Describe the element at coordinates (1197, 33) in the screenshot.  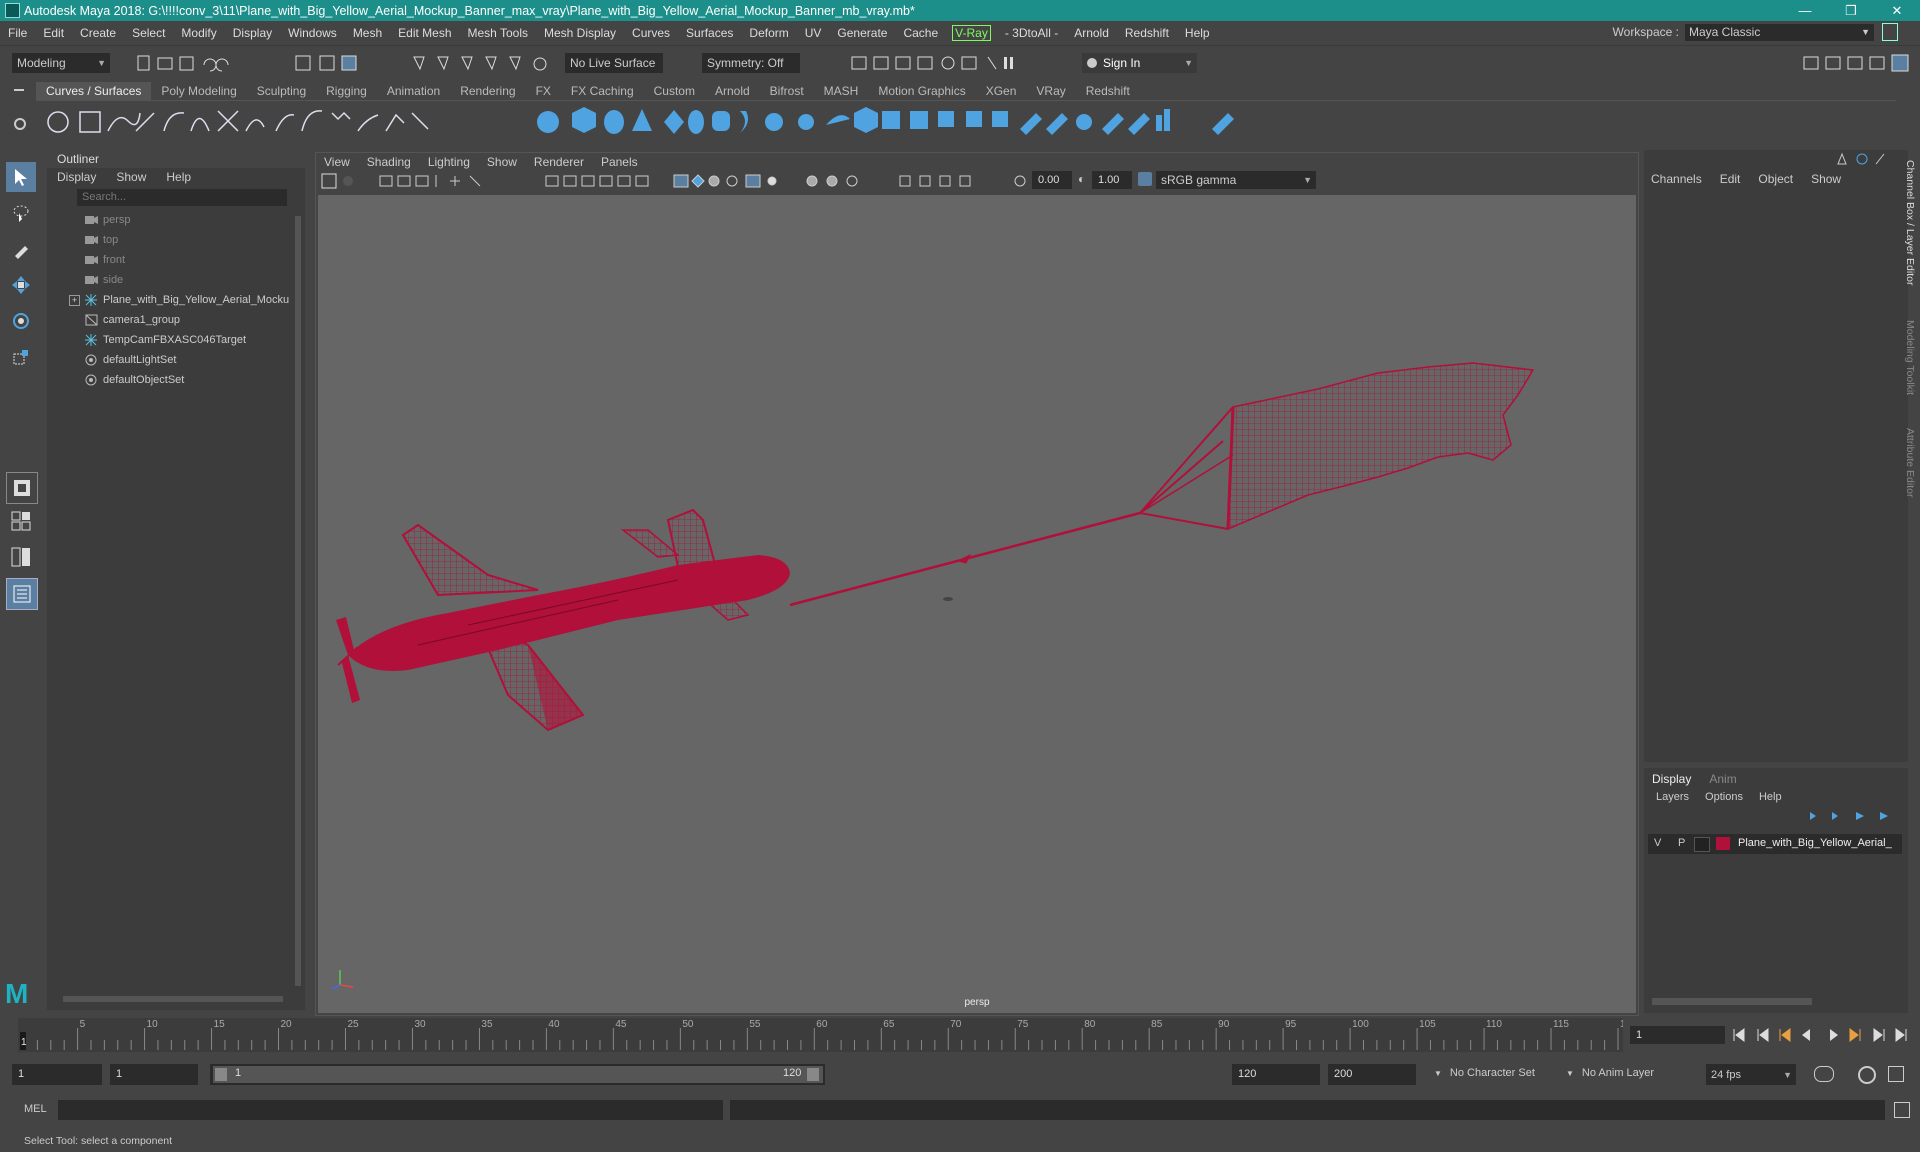
I see `menu-help: Help` at that location.